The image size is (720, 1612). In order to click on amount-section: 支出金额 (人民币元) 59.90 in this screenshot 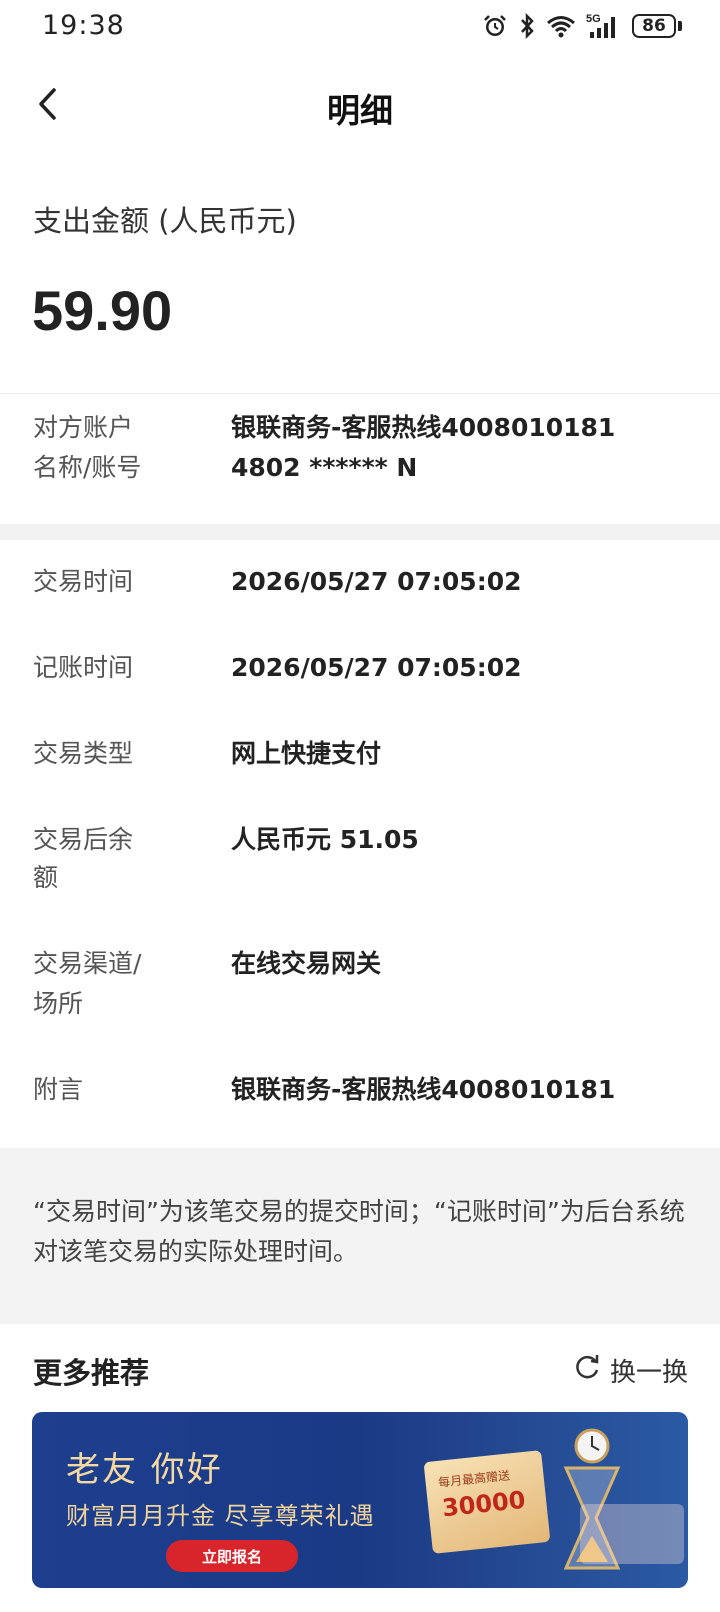, I will do `click(360, 287)`.